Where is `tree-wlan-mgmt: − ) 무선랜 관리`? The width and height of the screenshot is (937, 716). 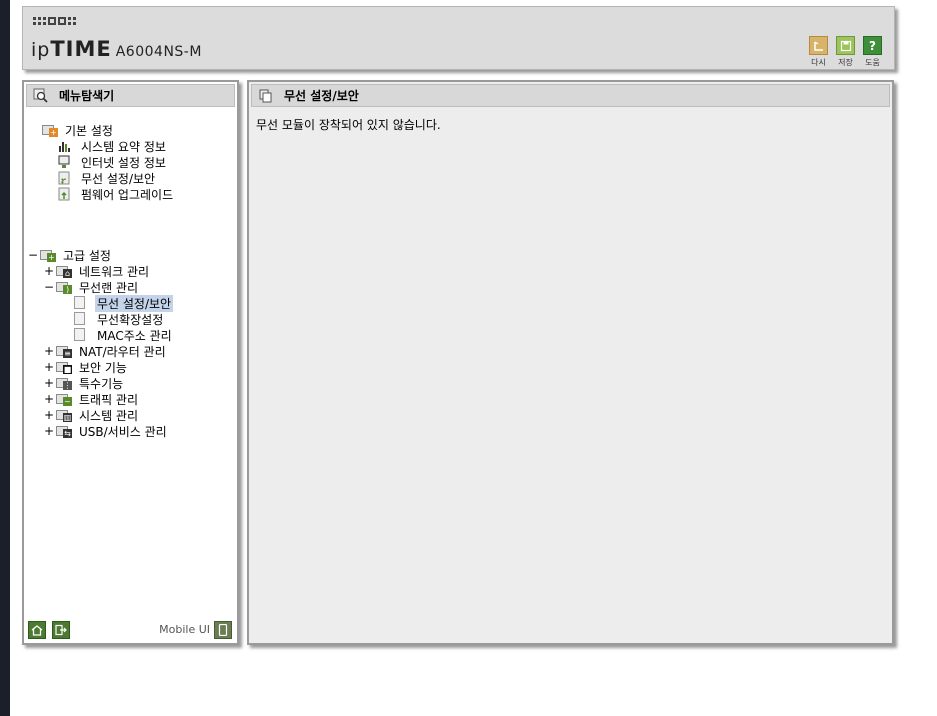 tree-wlan-mgmt: − ) 무선랜 관리 is located at coordinates (92, 287).